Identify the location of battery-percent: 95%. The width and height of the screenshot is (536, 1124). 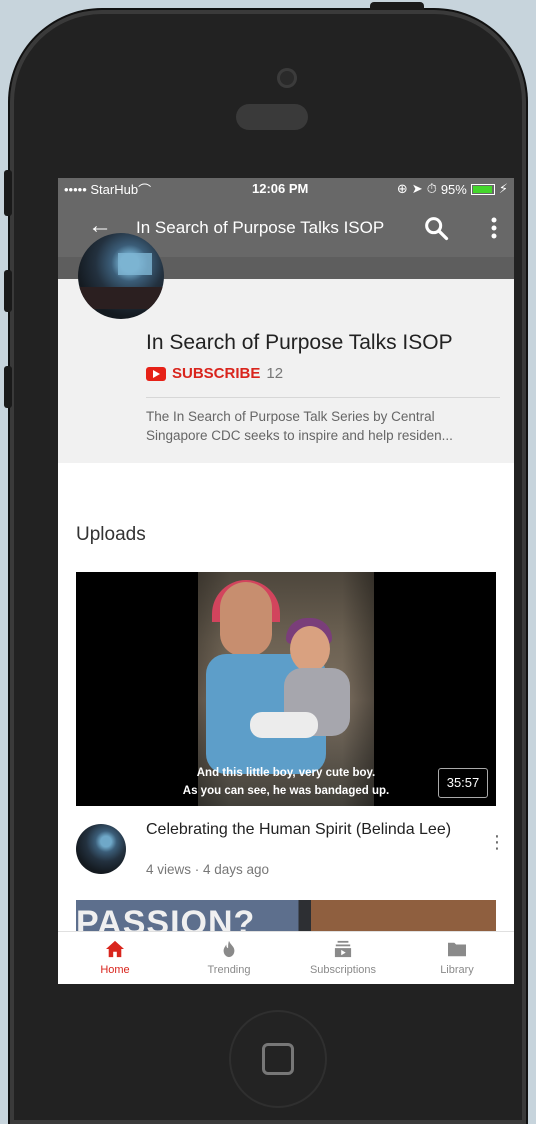
(453, 189).